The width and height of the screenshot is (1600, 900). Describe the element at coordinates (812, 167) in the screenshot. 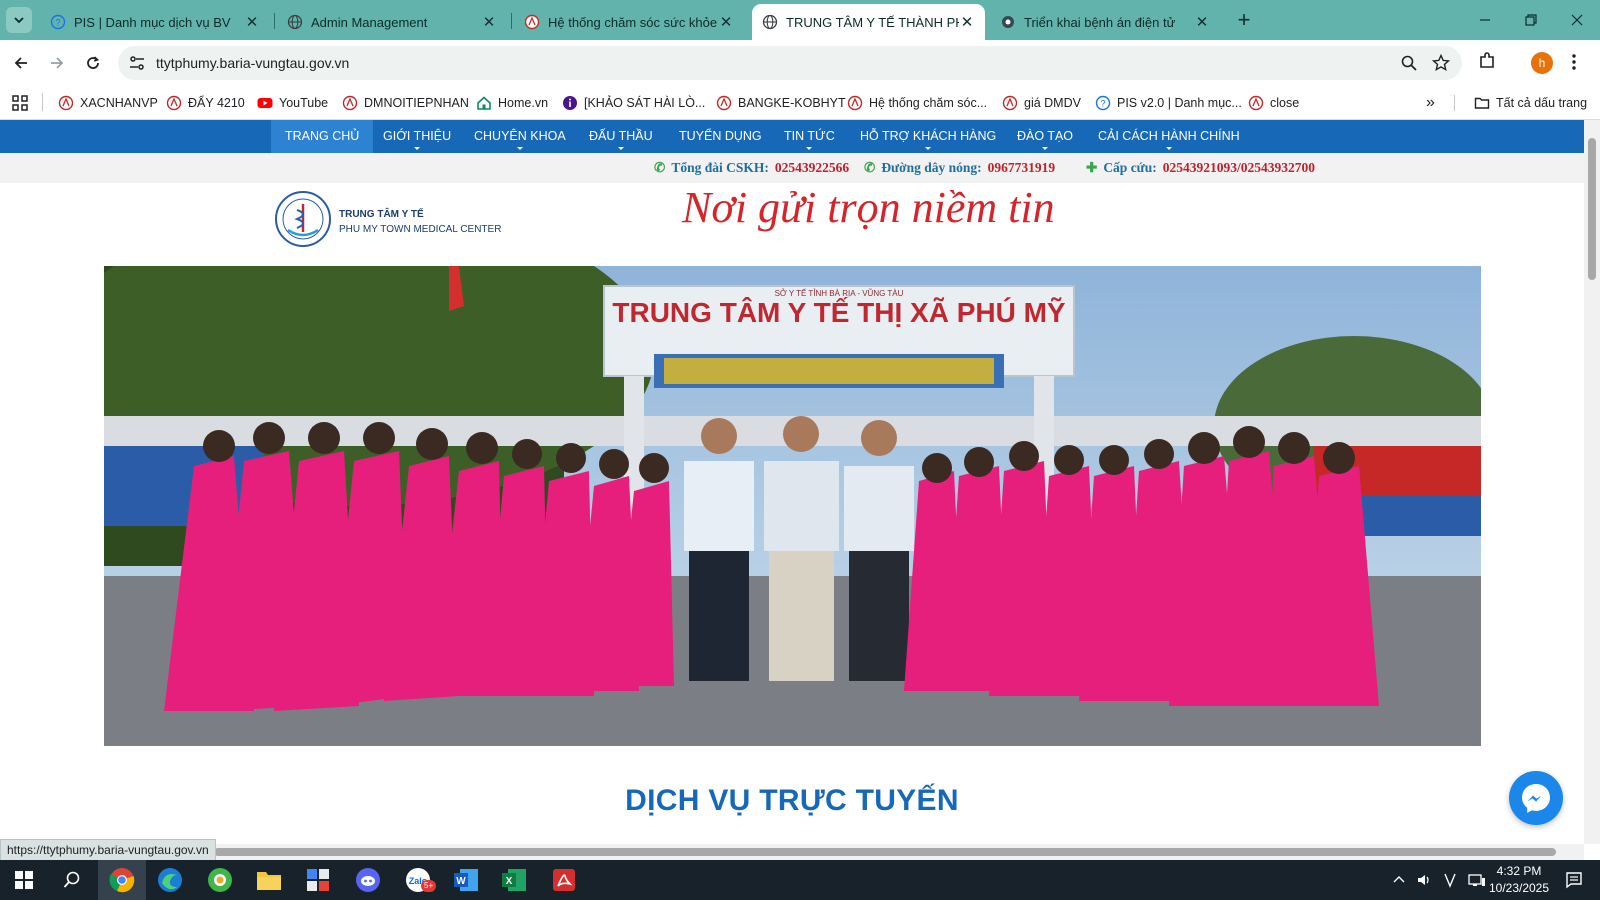

I see `hotline-number: 02543922566` at that location.